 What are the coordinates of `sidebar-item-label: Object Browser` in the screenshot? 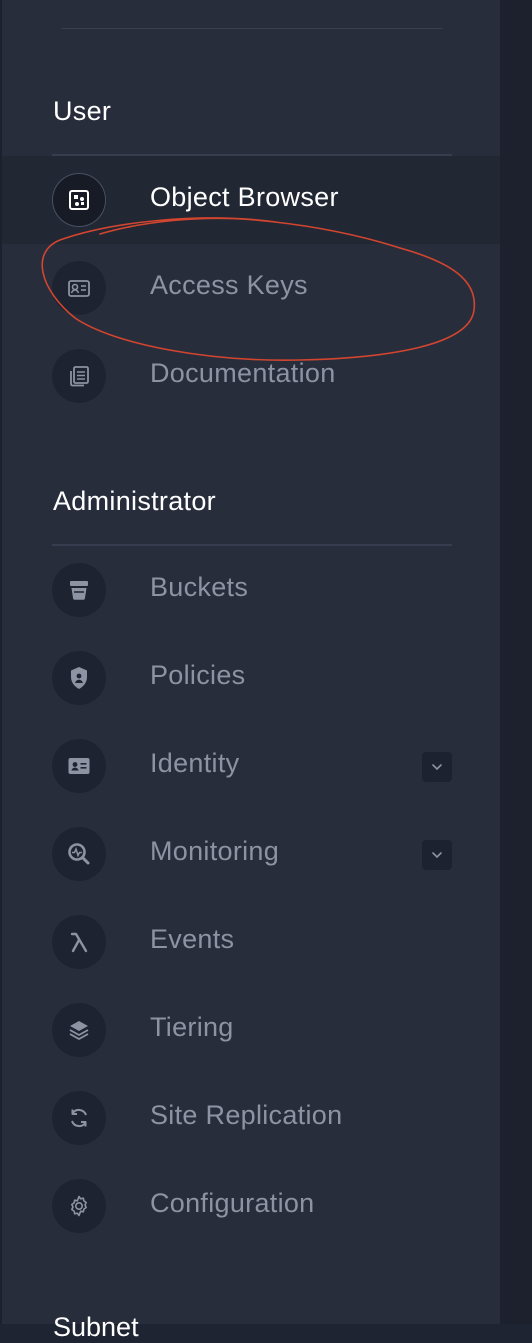 It's located at (244, 197).